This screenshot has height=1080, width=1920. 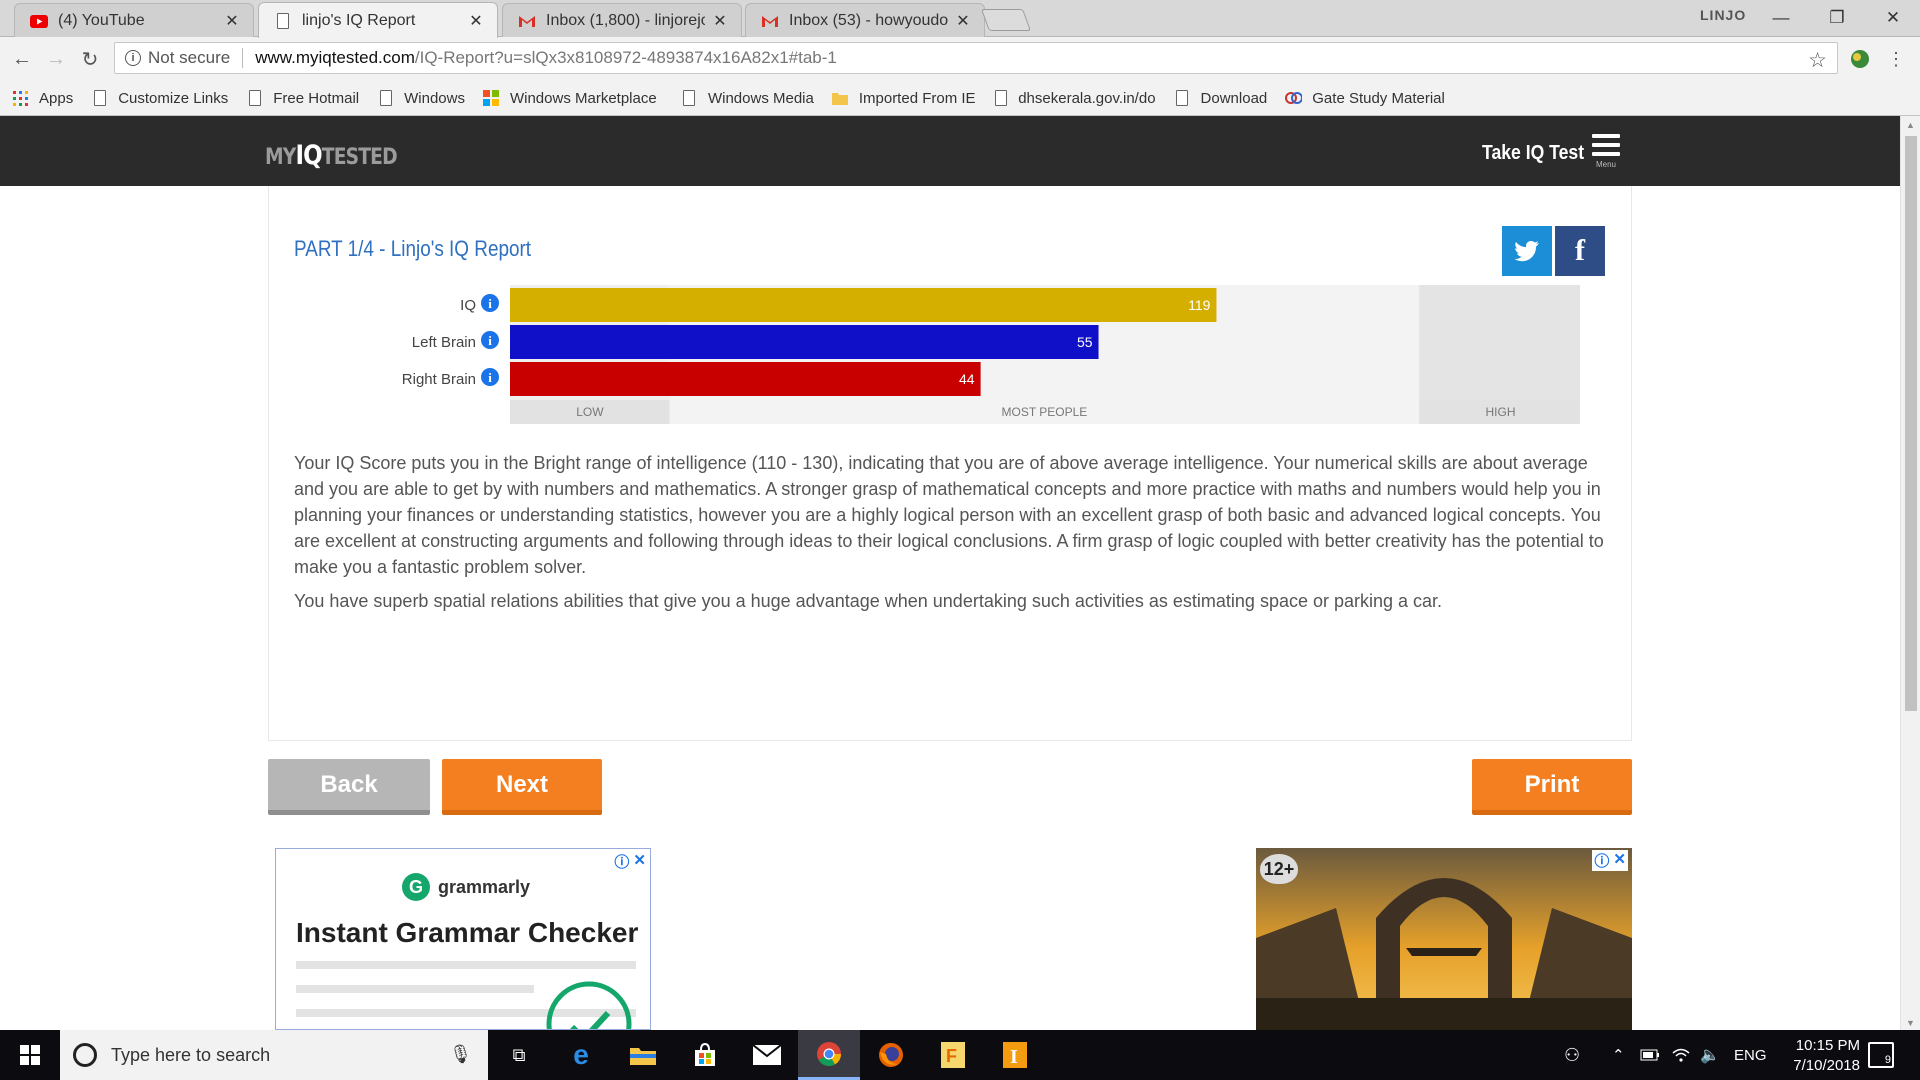 I want to click on bookmark-windows: Windows, so click(x=421, y=98).